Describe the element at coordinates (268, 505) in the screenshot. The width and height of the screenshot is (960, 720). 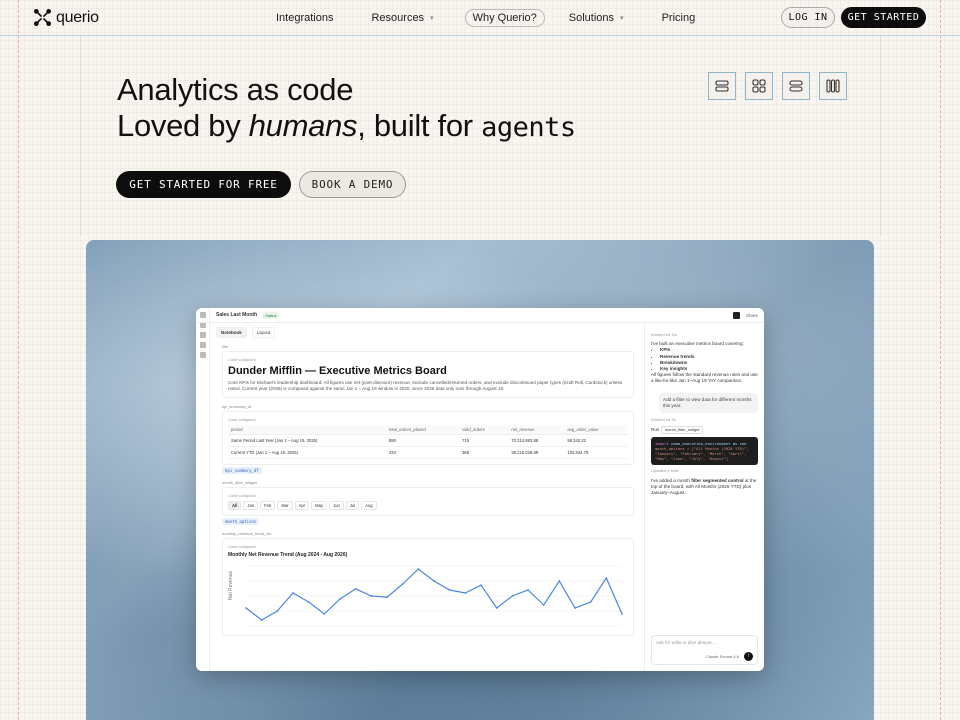
I see `month-option: Feb` at that location.